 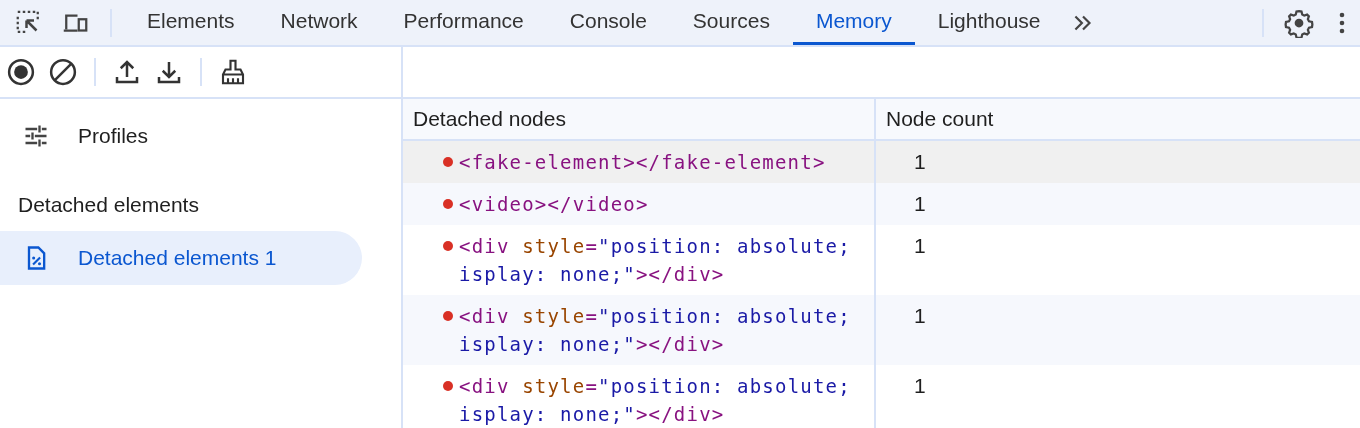 I want to click on table-row: <fake-element></fake-element> 1, so click(x=881, y=162).